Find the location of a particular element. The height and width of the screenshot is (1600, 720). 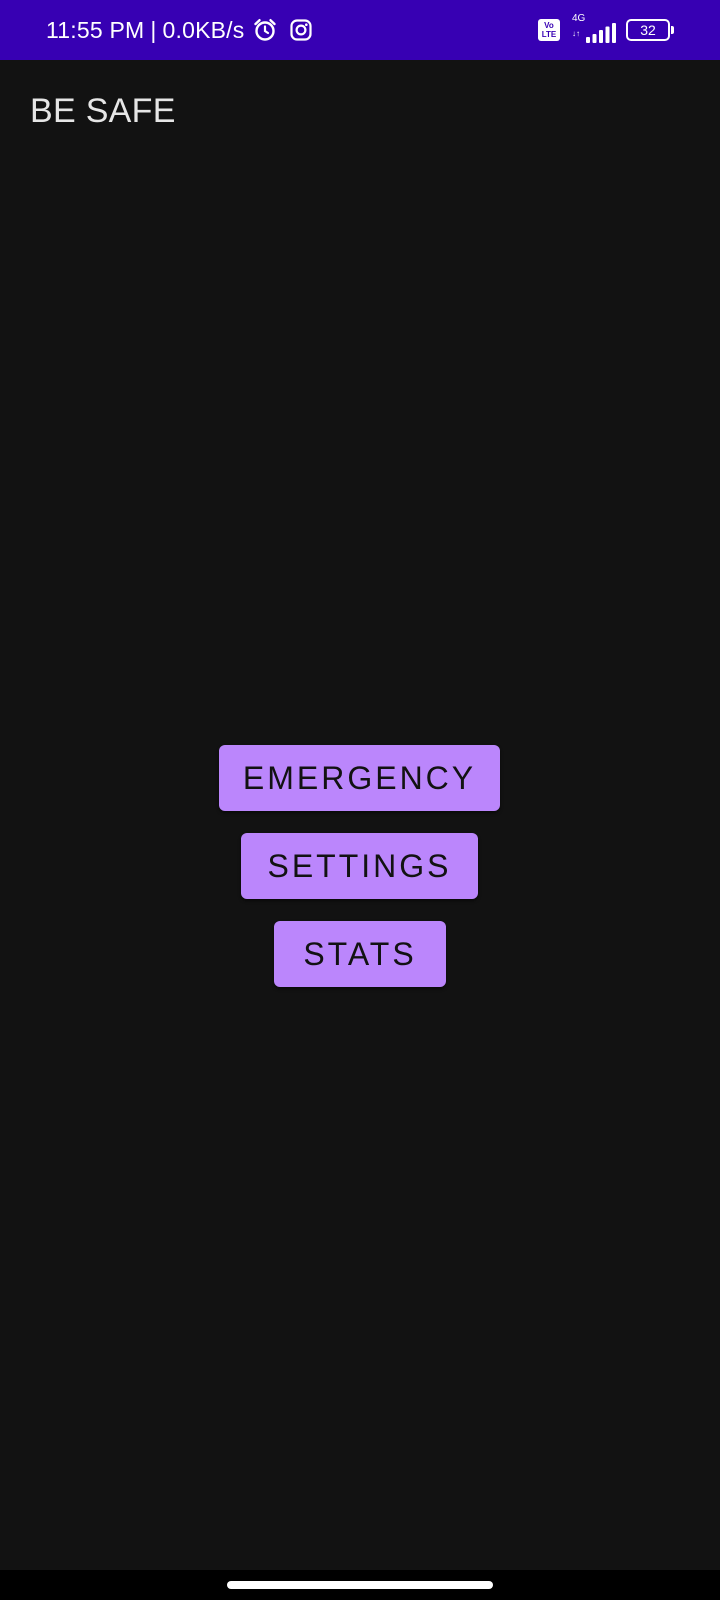

volte-bottom-label: LTE is located at coordinates (549, 34).